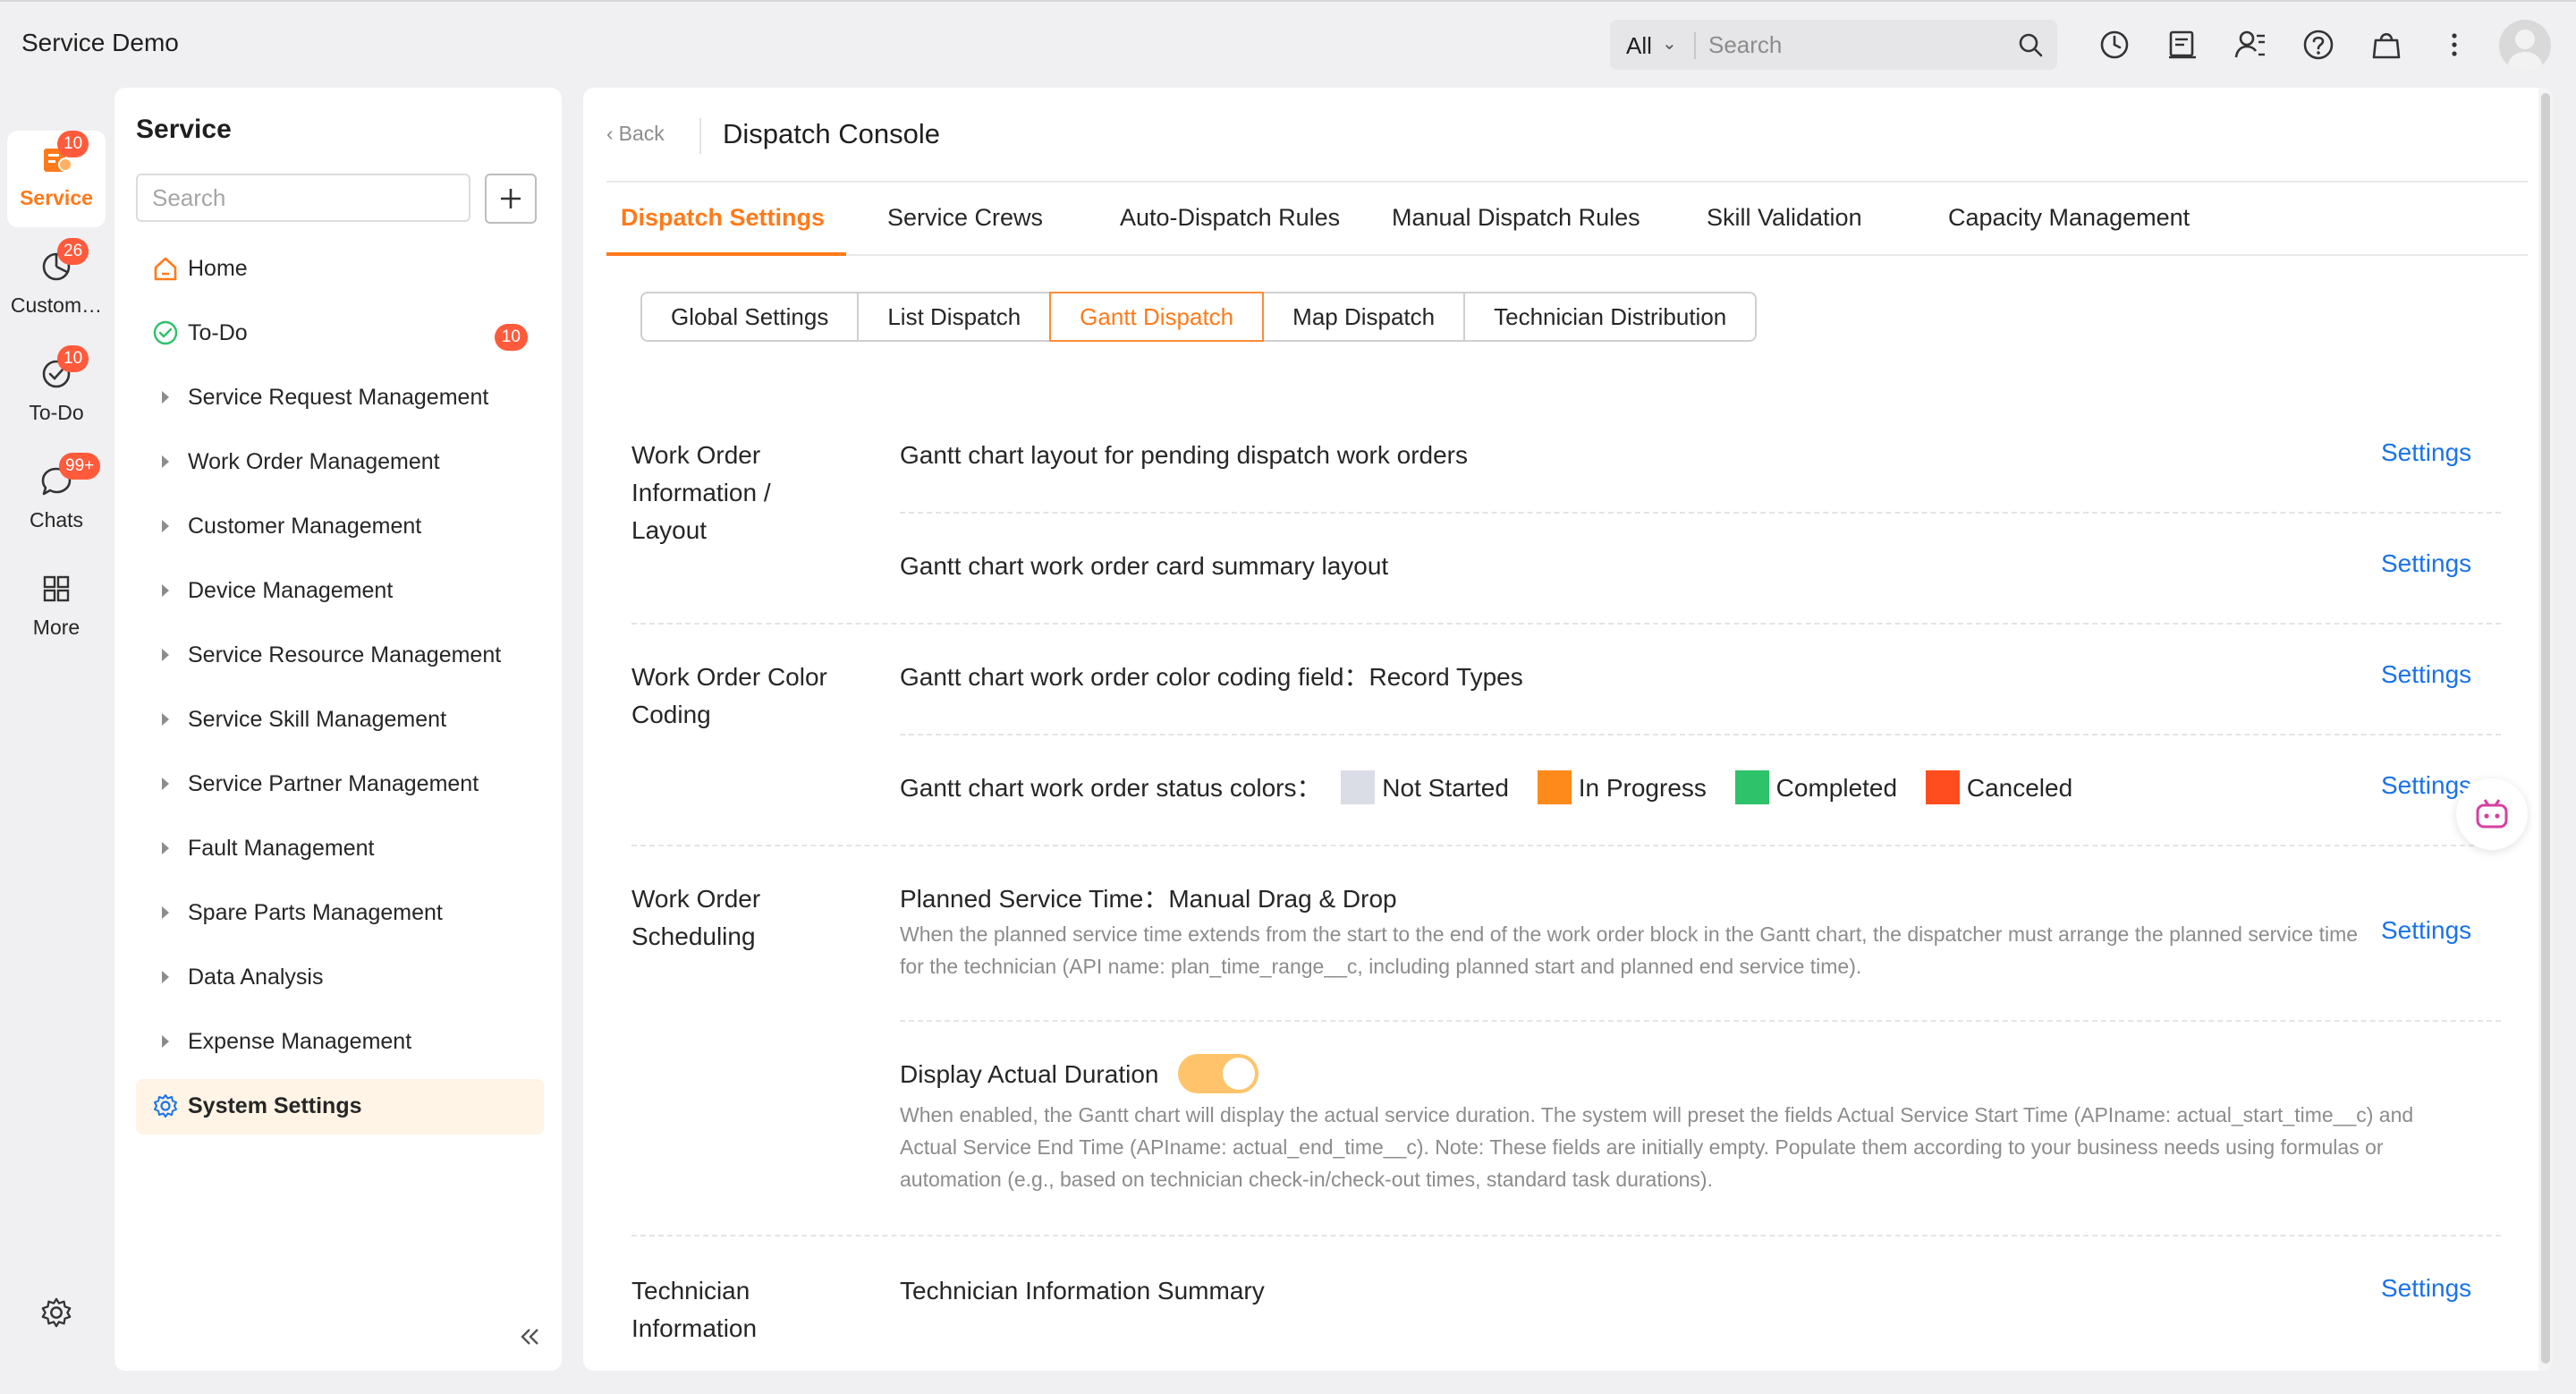 The image size is (2576, 1394). What do you see at coordinates (340, 978) in the screenshot?
I see `sidebar-item-data-analysis: Data Analysis` at bounding box center [340, 978].